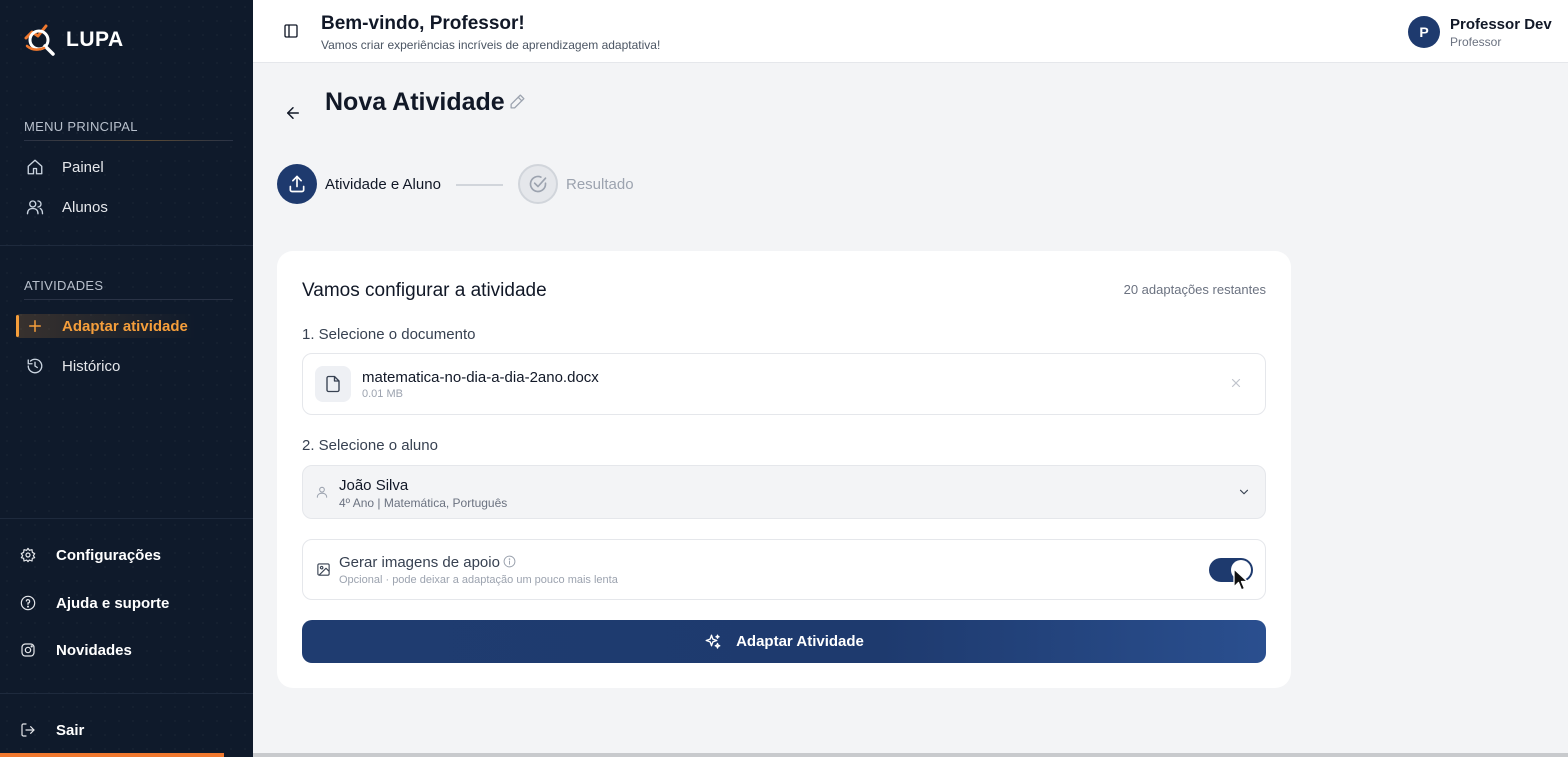  Describe the element at coordinates (713, 641) in the screenshot. I see `sparkles-icon` at that location.